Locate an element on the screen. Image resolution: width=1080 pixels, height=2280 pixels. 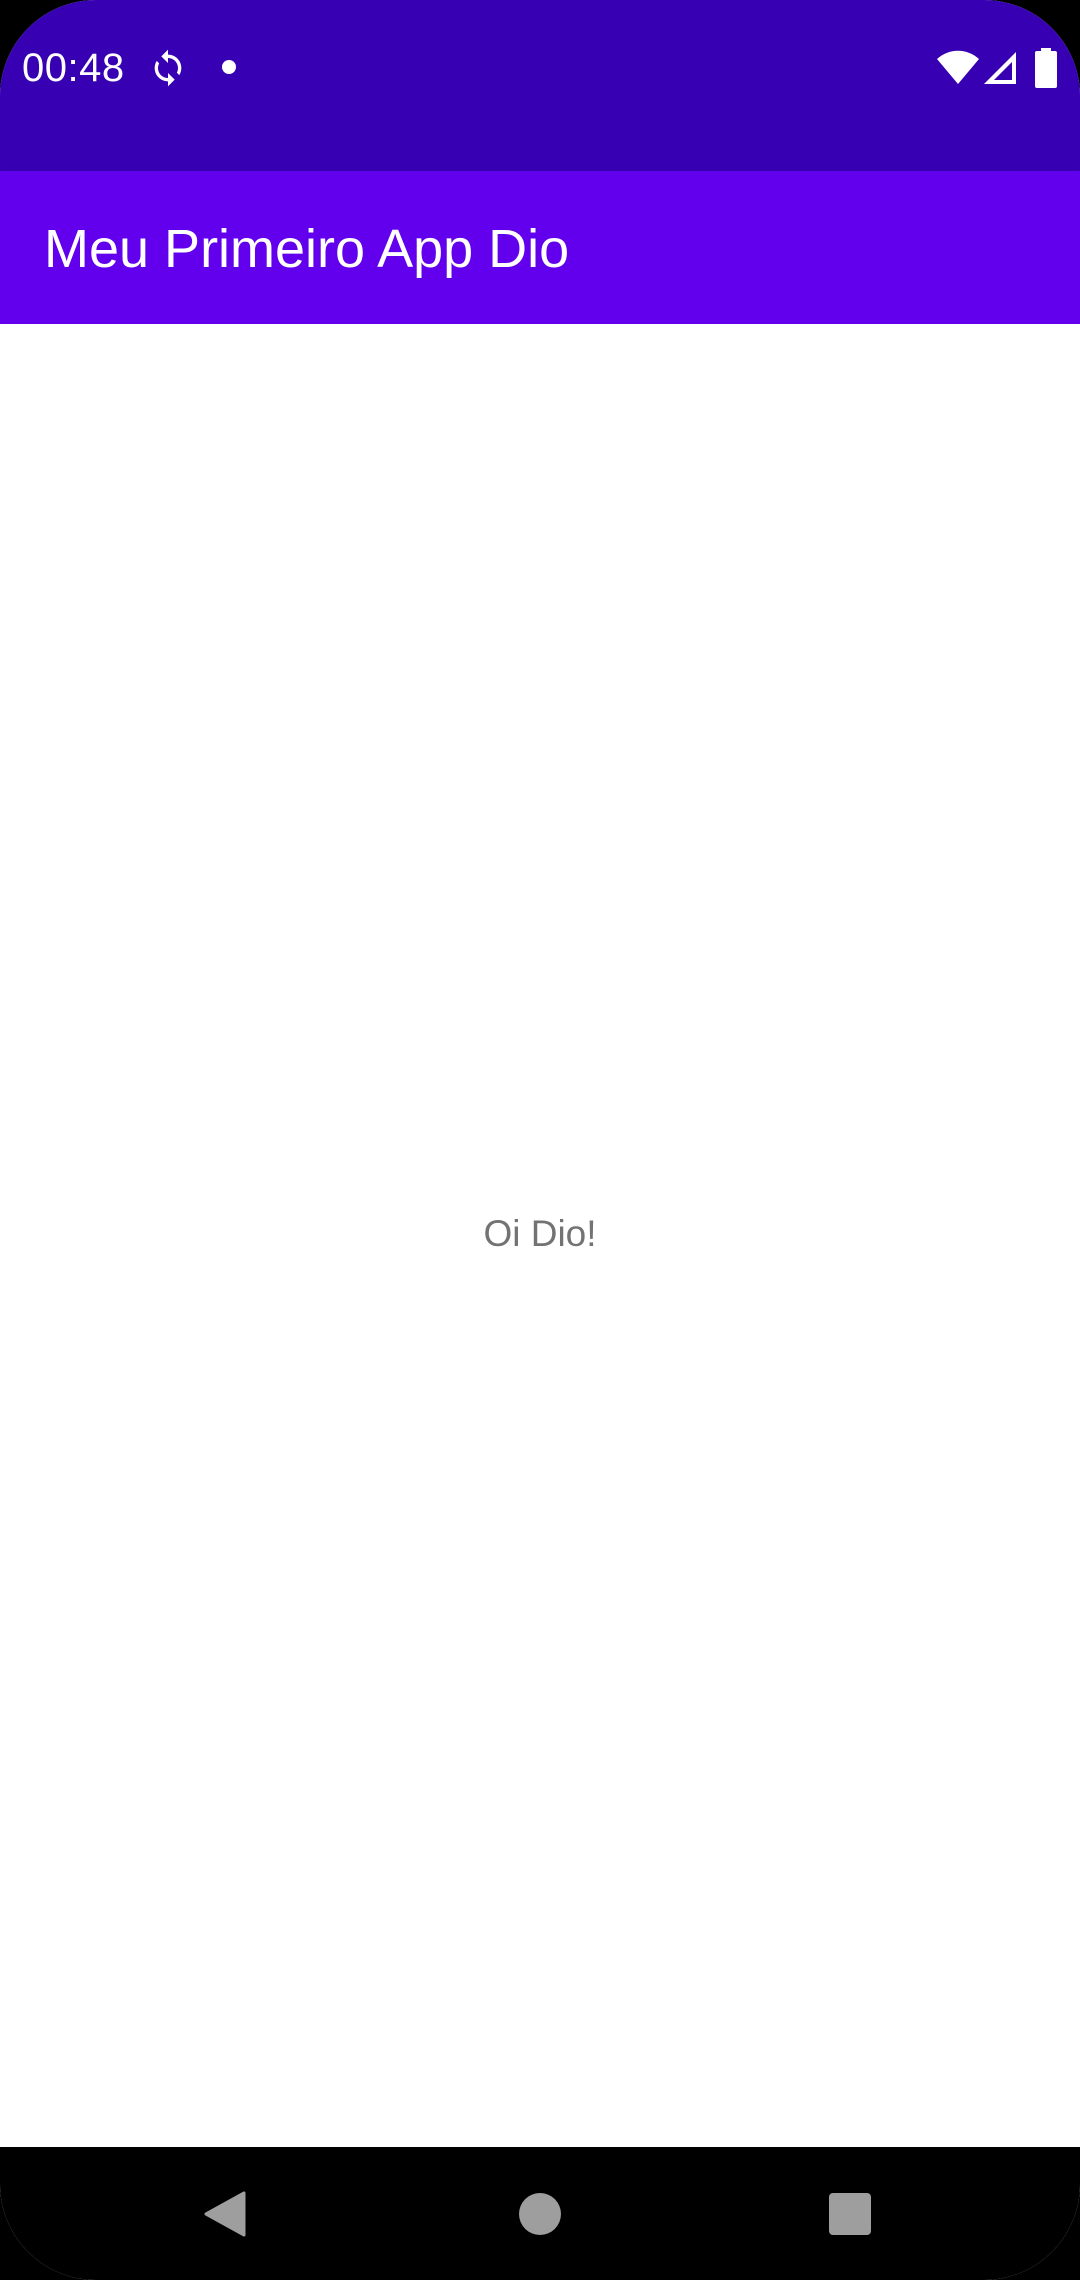
home-icon is located at coordinates (540, 2214).